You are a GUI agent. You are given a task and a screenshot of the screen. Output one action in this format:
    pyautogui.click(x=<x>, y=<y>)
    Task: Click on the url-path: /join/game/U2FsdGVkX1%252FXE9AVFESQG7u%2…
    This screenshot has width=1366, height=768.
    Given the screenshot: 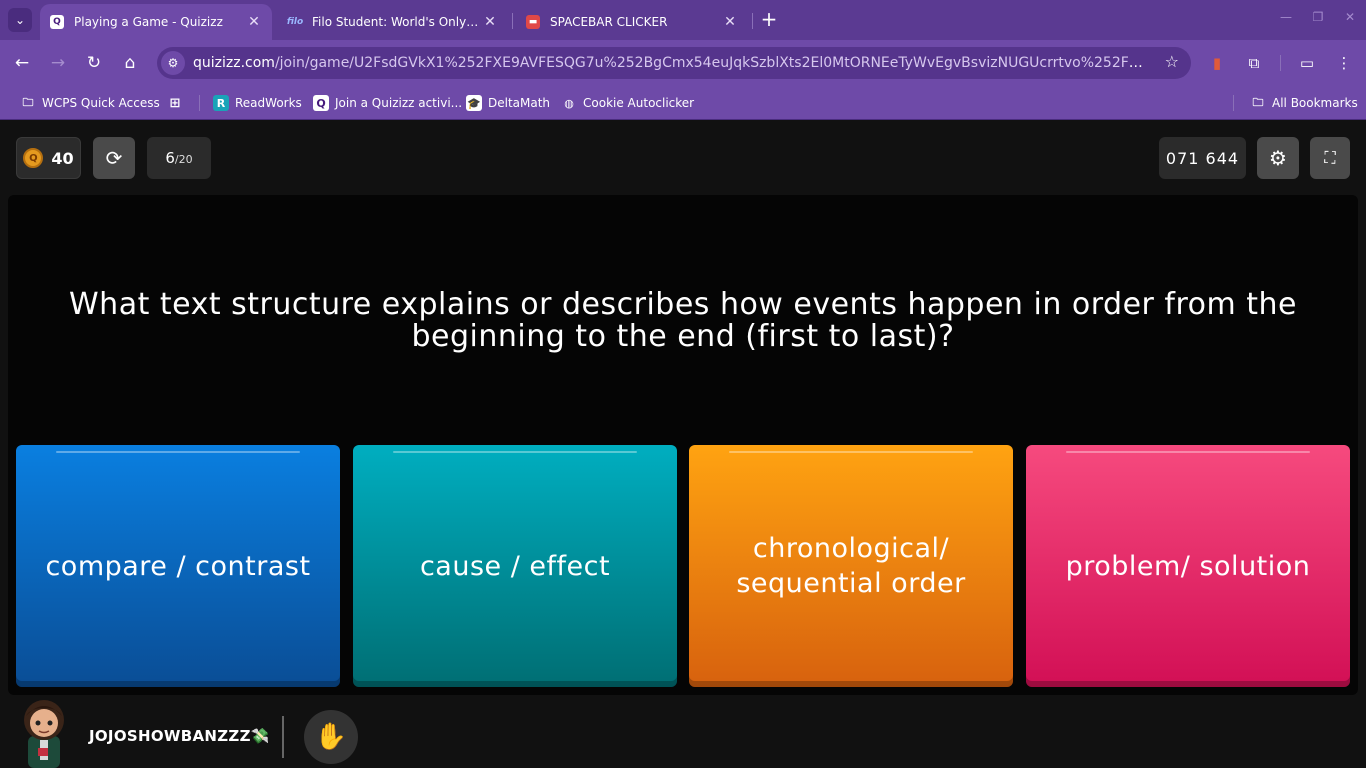 What is the action you would take?
    pyautogui.click(x=708, y=63)
    